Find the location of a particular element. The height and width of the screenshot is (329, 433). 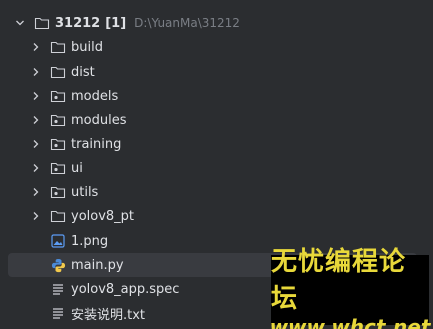

tree-item-yolov8-pt: yolov8_pt is located at coordinates (216, 216).